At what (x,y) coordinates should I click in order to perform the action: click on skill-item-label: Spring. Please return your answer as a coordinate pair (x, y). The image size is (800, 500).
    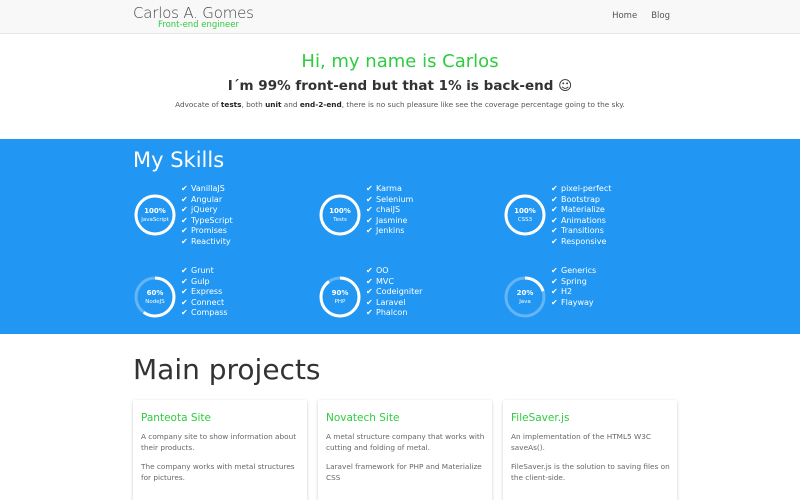
    Looking at the image, I should click on (574, 281).